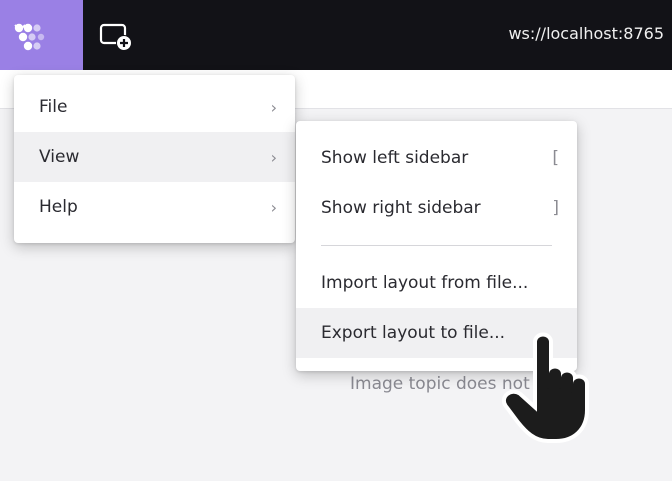  What do you see at coordinates (154, 107) in the screenshot?
I see `menu-item-file: File ›` at bounding box center [154, 107].